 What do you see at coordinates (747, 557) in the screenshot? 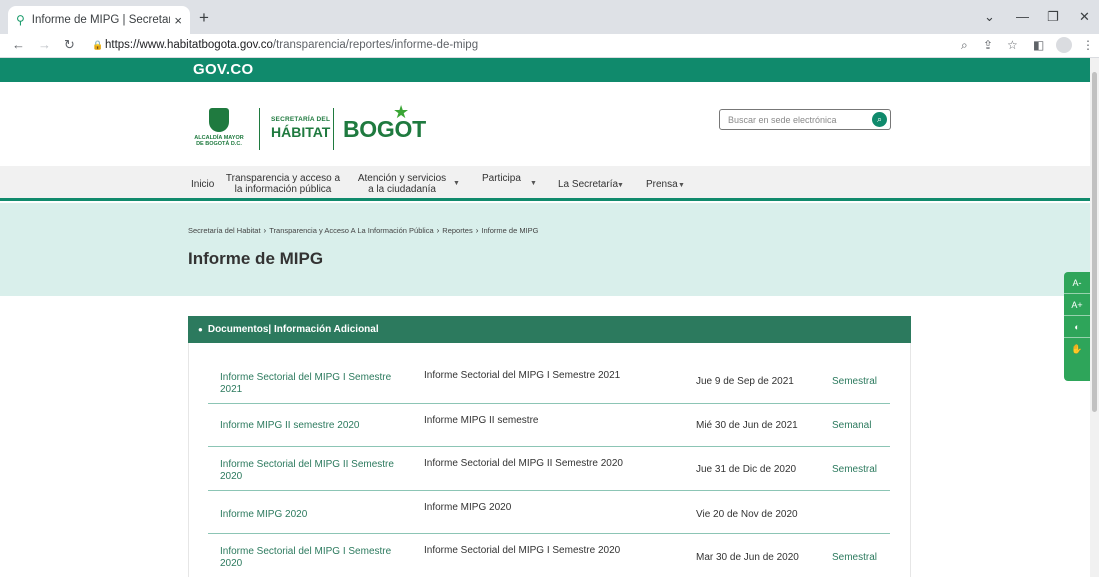
I see `document-date: Mar 30 de Jun de 2020` at bounding box center [747, 557].